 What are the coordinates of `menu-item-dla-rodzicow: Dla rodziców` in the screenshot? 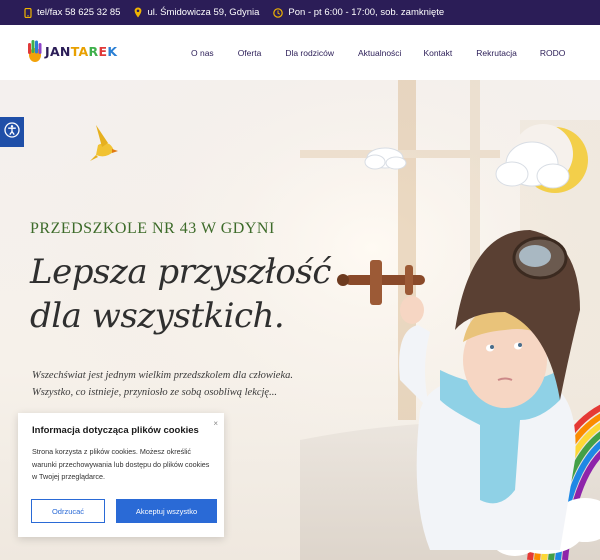 It's located at (309, 53).